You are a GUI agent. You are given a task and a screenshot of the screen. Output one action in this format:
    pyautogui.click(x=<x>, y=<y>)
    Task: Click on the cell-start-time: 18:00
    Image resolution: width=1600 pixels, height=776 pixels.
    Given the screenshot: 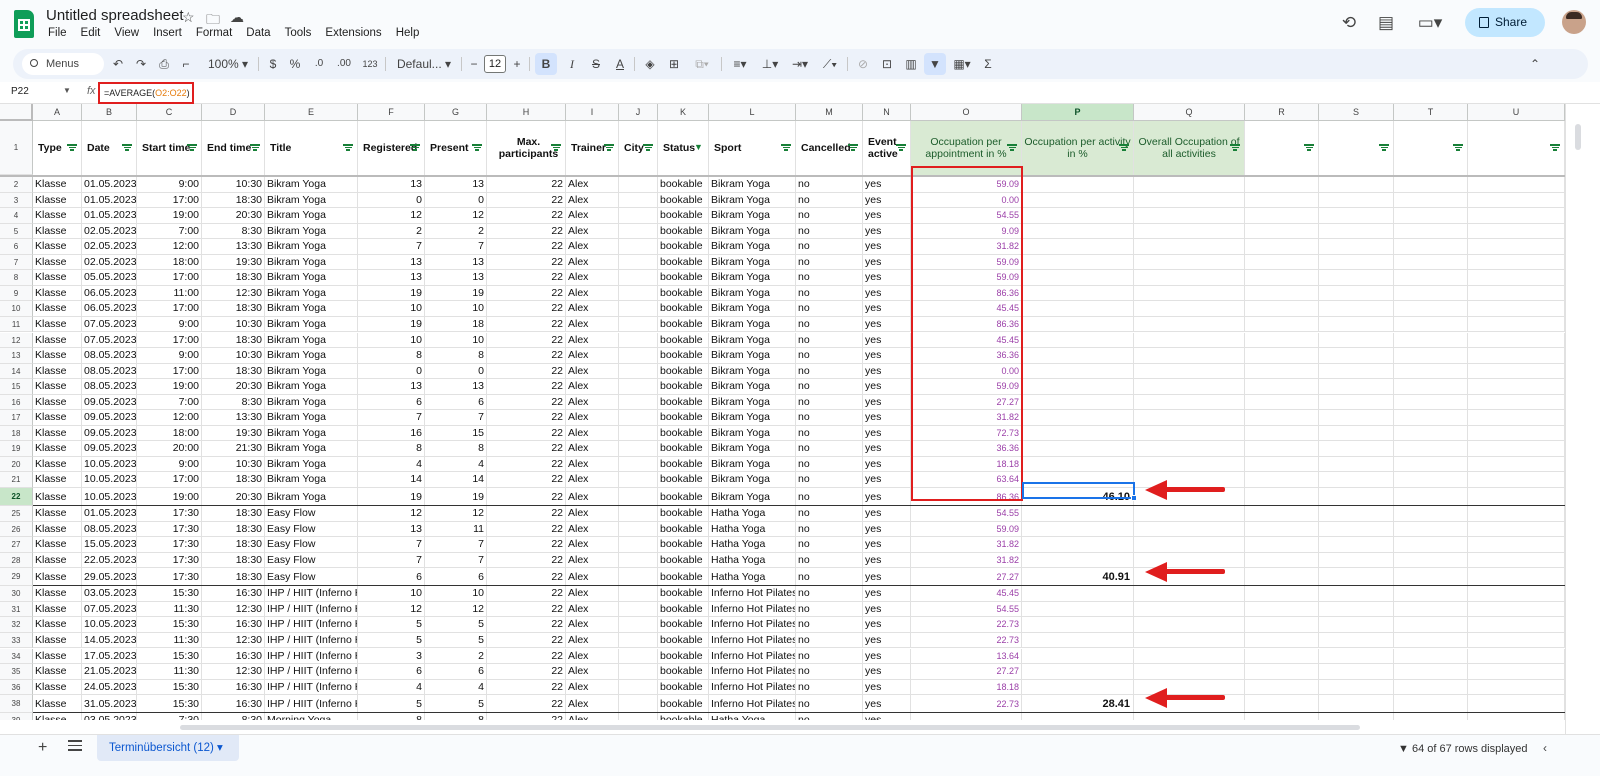 What is the action you would take?
    pyautogui.click(x=169, y=262)
    